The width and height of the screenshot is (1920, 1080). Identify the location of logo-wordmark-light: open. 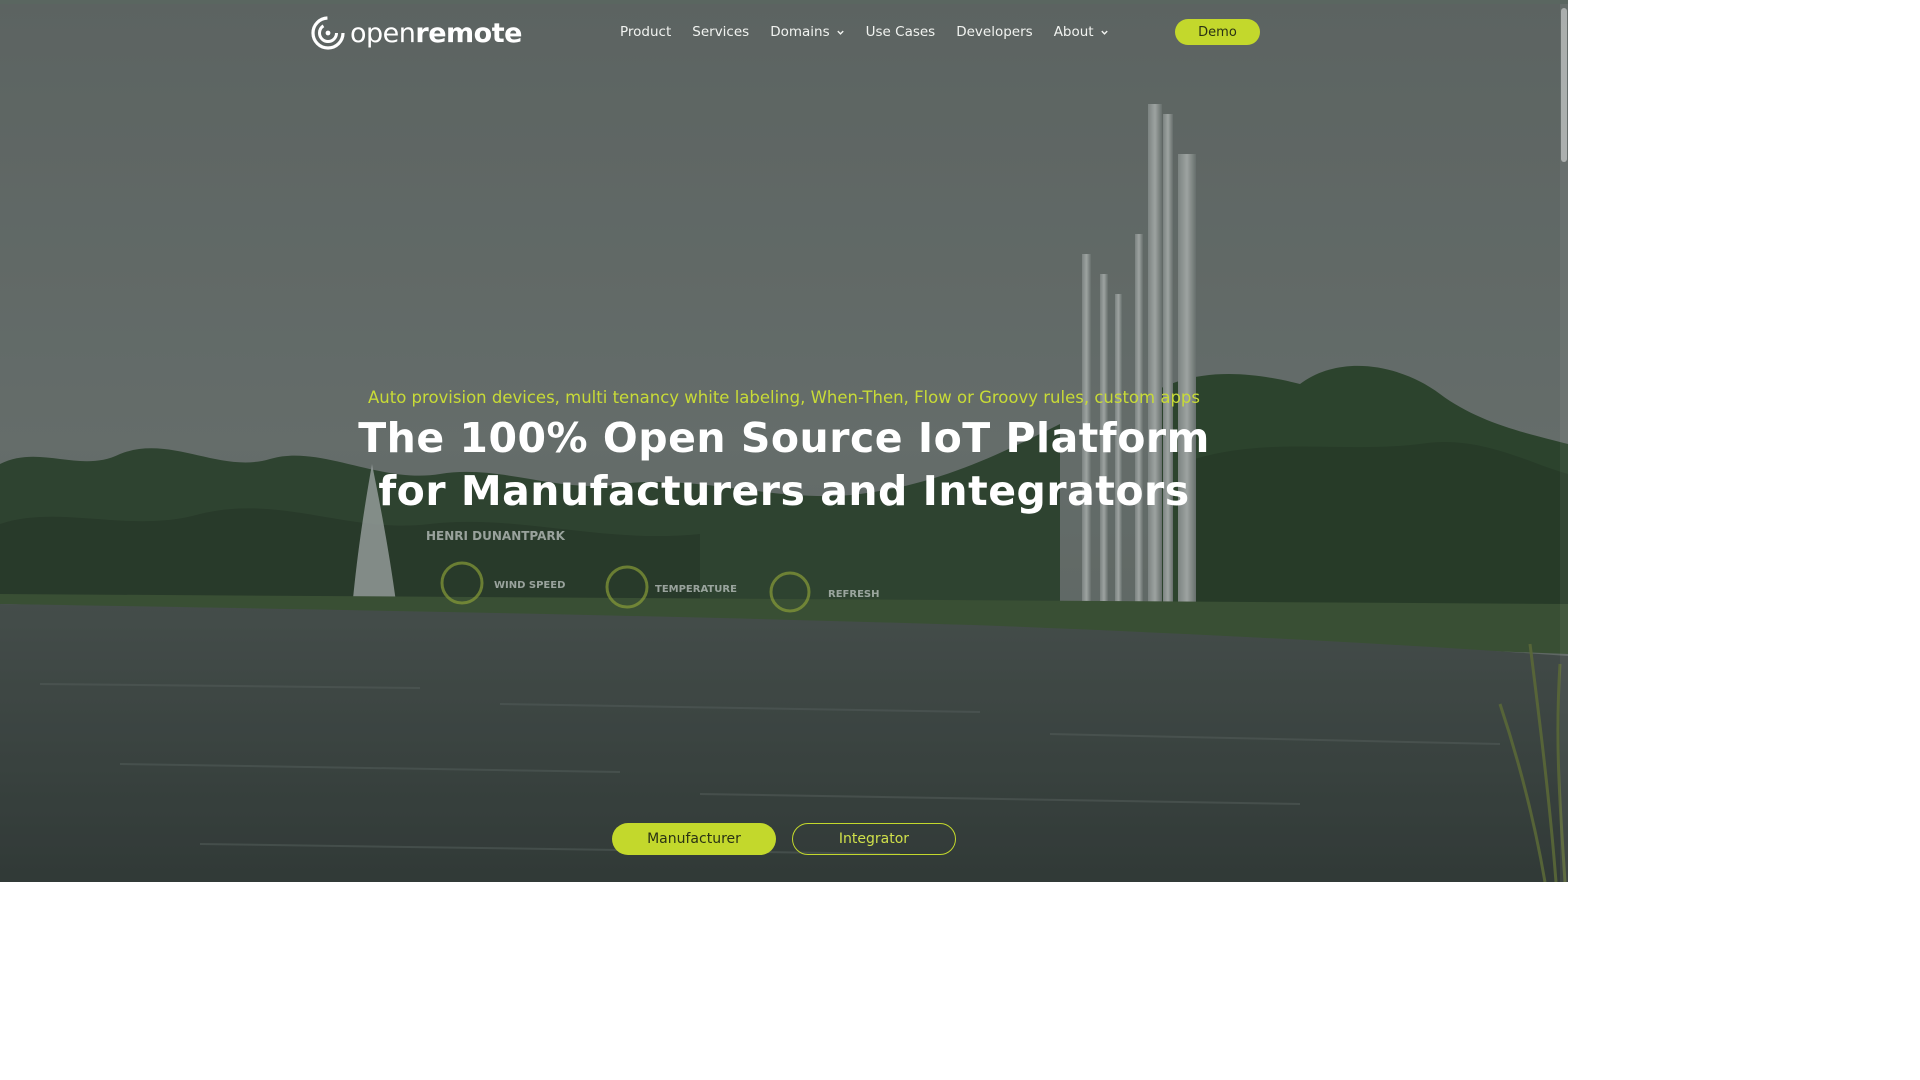
(383, 33).